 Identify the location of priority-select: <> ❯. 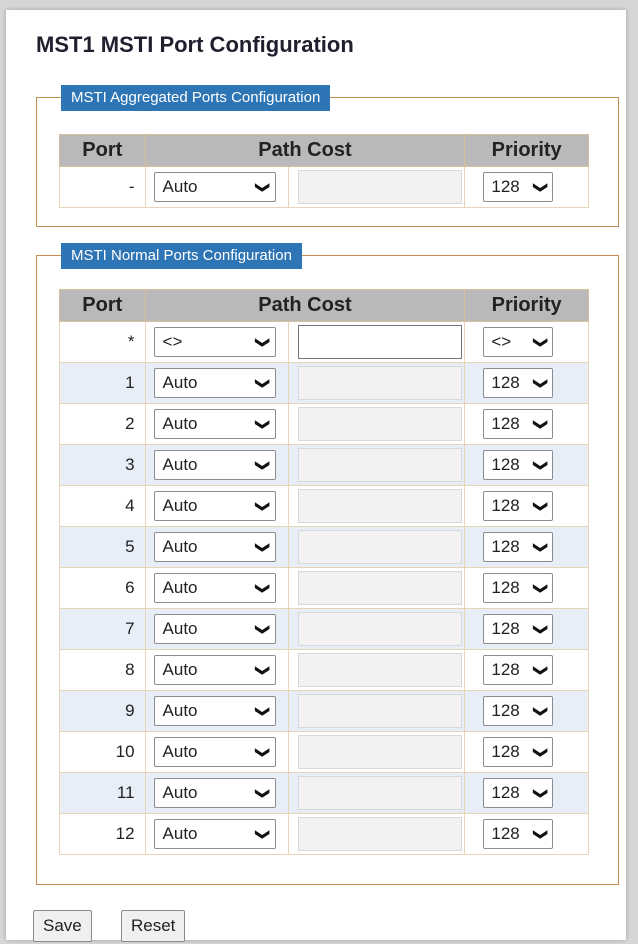
(518, 342).